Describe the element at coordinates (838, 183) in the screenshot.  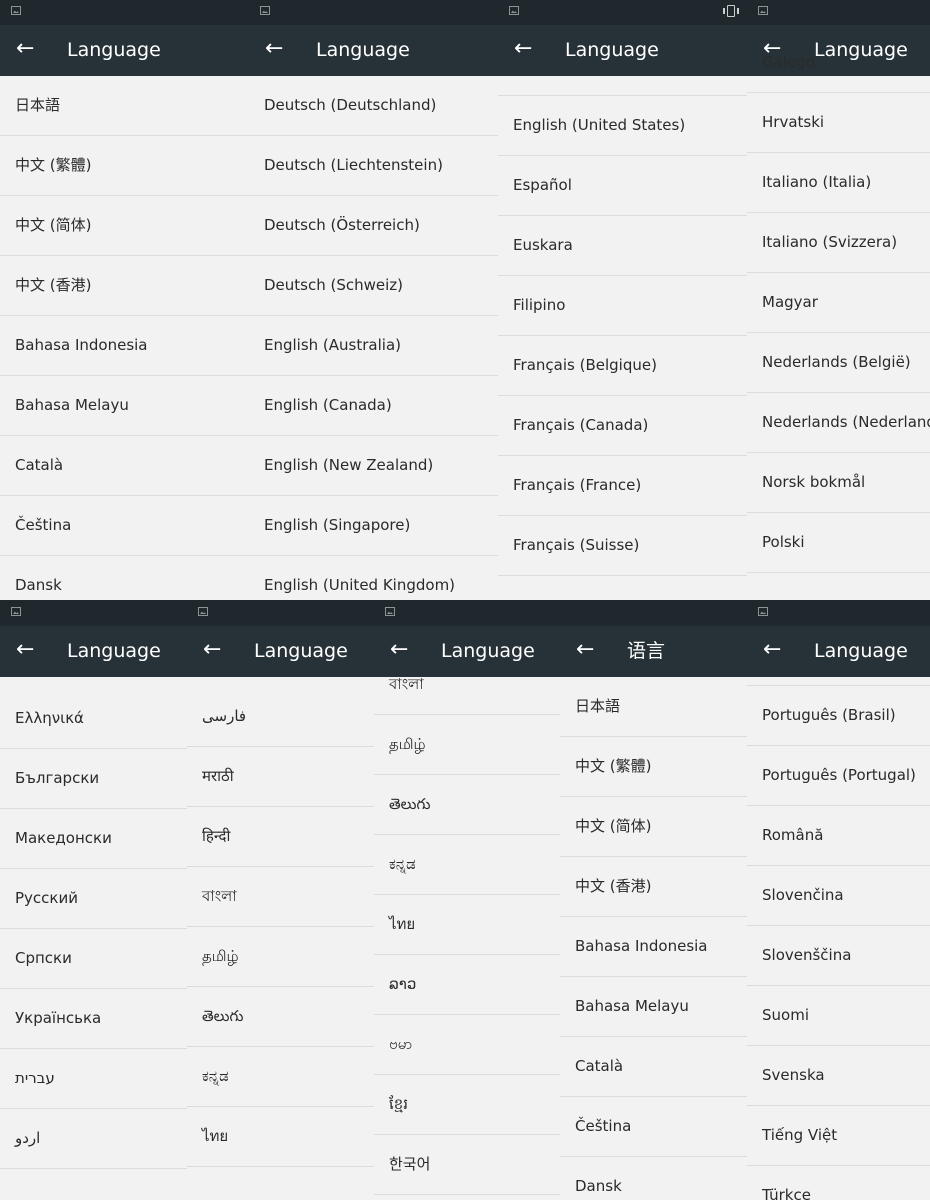
I see `language-item: Italiano (Italia)` at that location.